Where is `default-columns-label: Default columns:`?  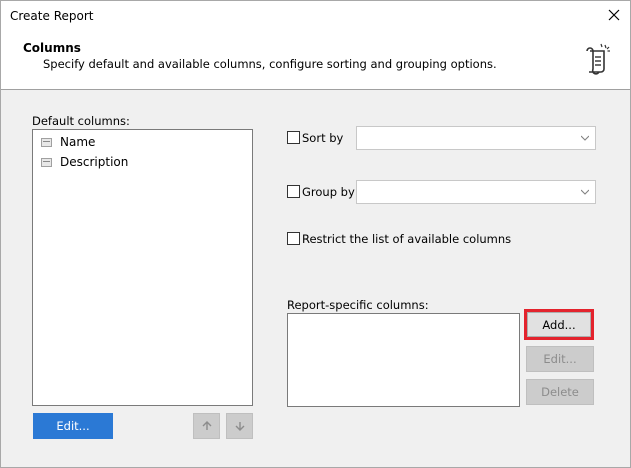
default-columns-label: Default columns: is located at coordinates (81, 121).